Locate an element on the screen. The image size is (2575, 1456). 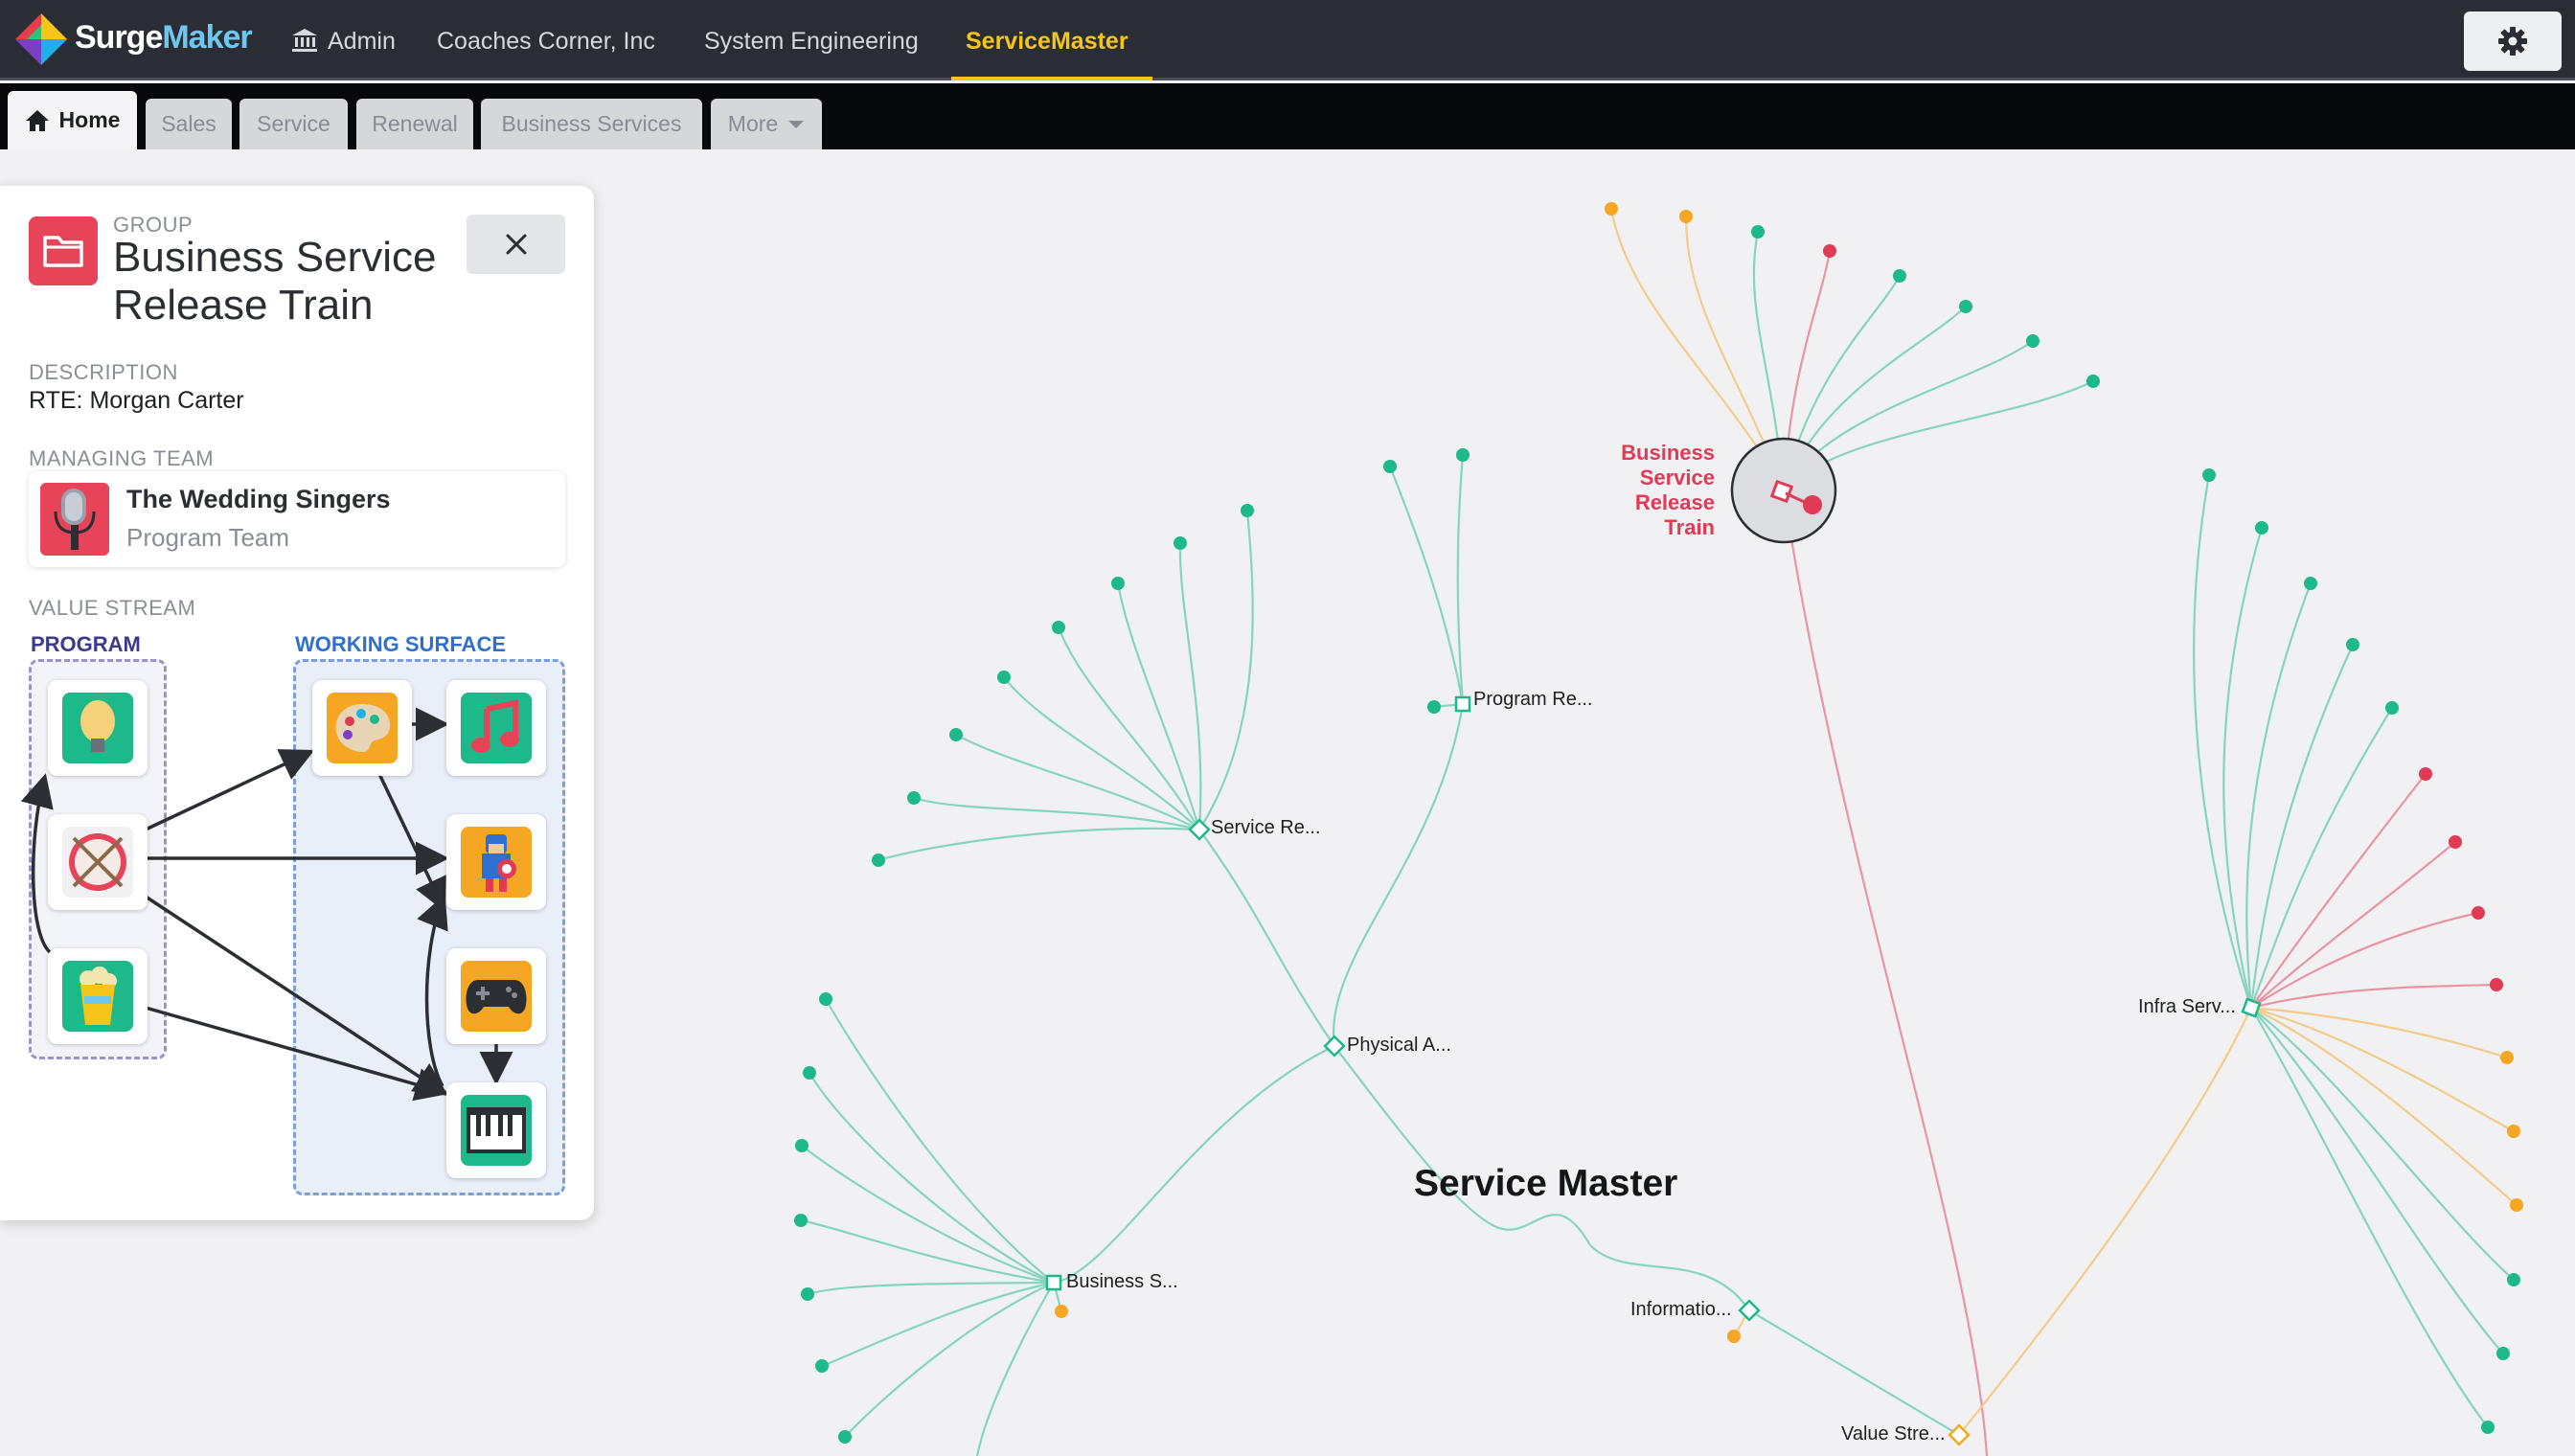
gear-icon is located at coordinates (2512, 41).